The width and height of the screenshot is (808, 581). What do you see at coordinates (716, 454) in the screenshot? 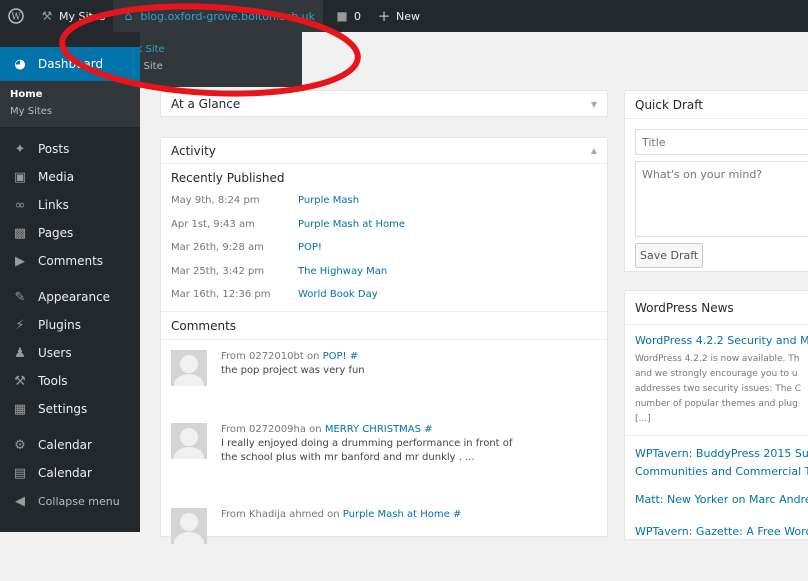
I see `news-link: WPTavern: BuddyPress 2015 Surv` at bounding box center [716, 454].